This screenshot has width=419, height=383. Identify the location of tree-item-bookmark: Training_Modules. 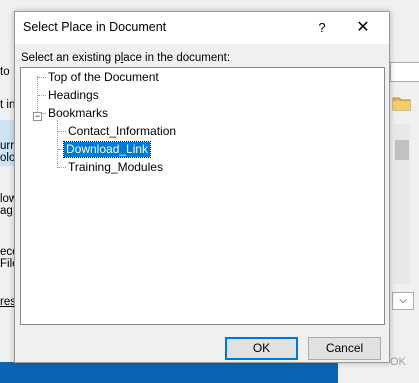
(115, 167).